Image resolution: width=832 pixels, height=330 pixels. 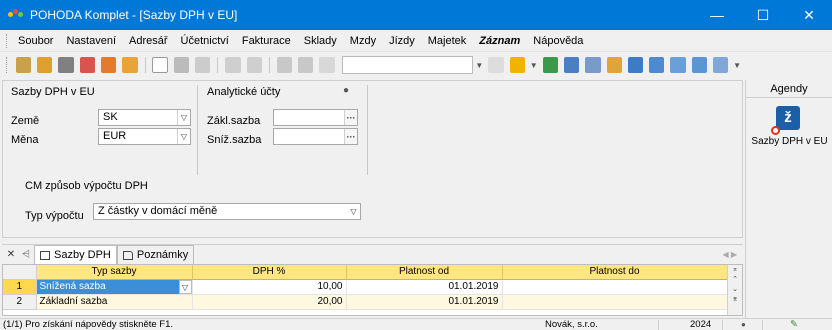 What do you see at coordinates (729, 254) in the screenshot?
I see `tab-scroll-arrows: ◀ ▶` at bounding box center [729, 254].